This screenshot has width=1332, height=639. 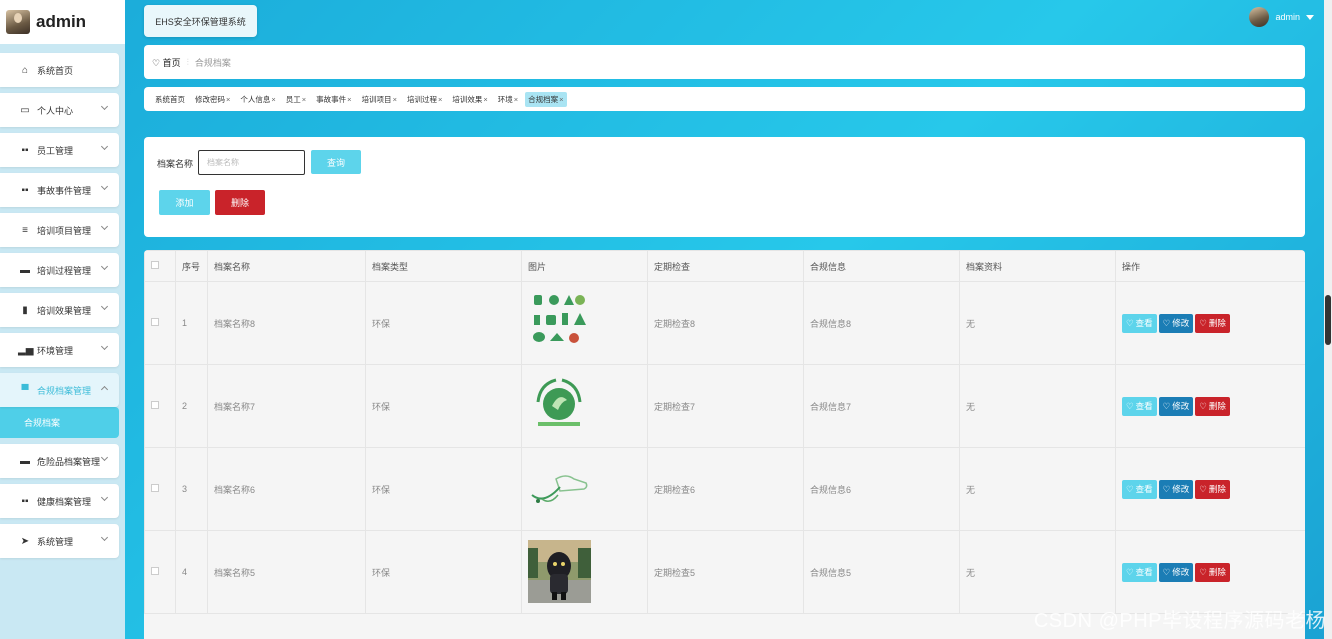 What do you see at coordinates (59, 541) in the screenshot?
I see `sidebar-item: ➤ 系统管理` at bounding box center [59, 541].